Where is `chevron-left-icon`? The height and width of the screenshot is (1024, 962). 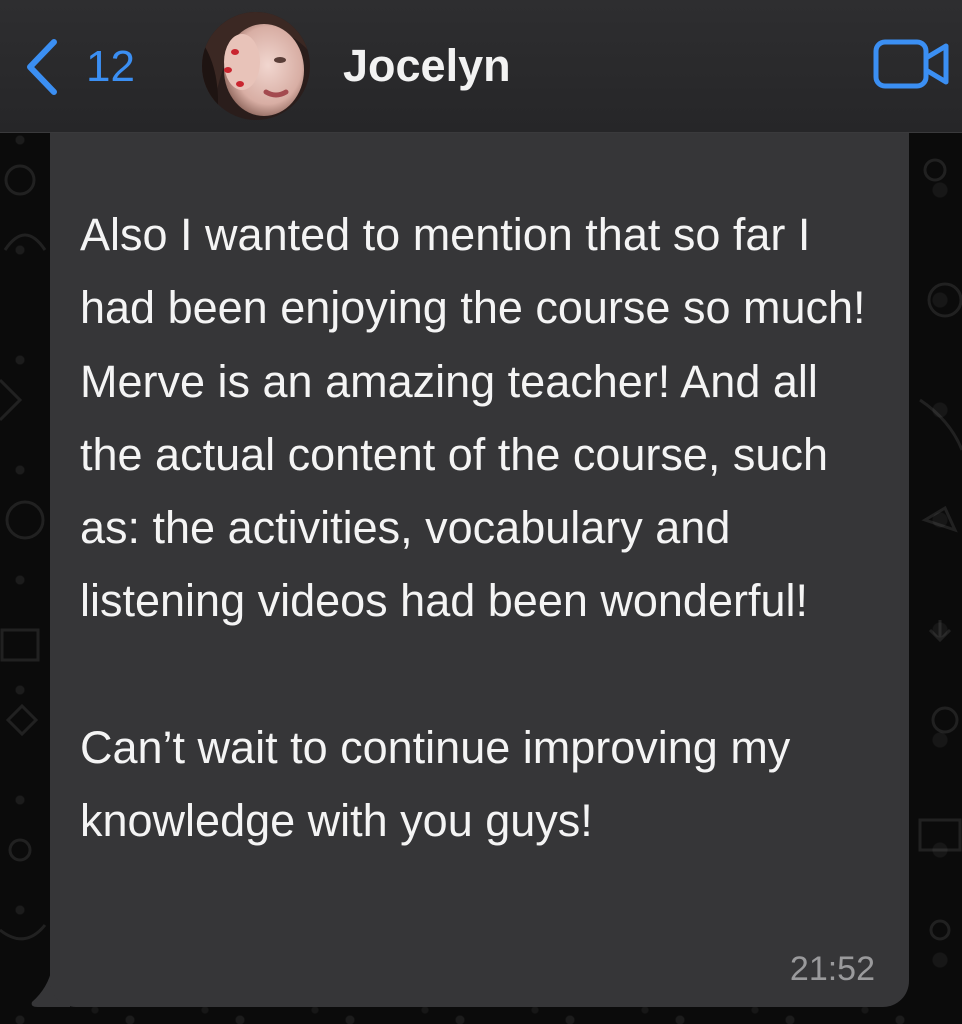
chevron-left-icon is located at coordinates (42, 67).